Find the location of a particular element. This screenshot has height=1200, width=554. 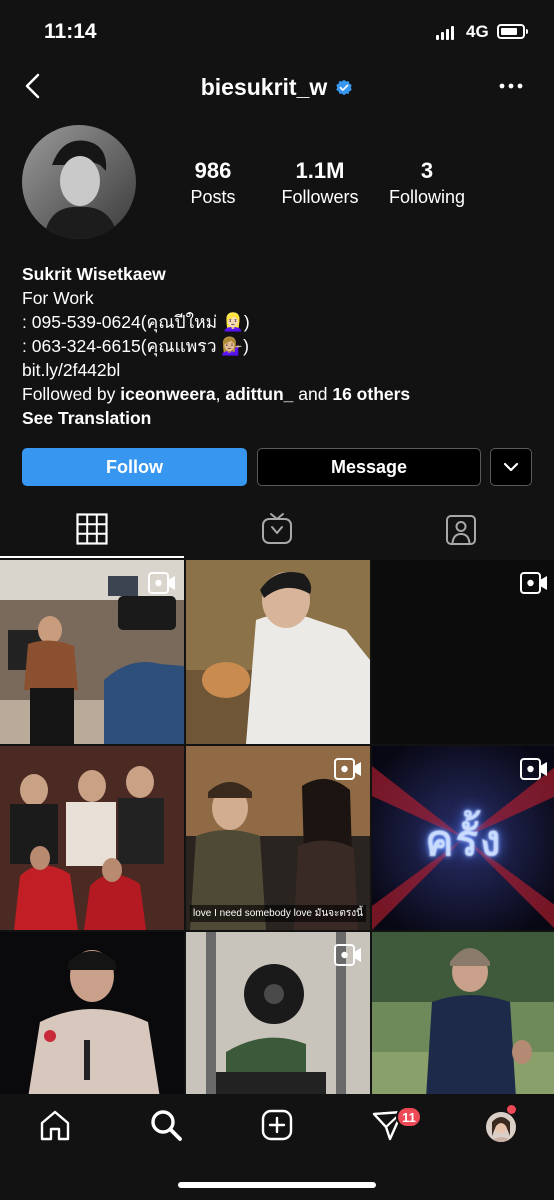

mutual-followers-others: 16 others is located at coordinates (371, 394).